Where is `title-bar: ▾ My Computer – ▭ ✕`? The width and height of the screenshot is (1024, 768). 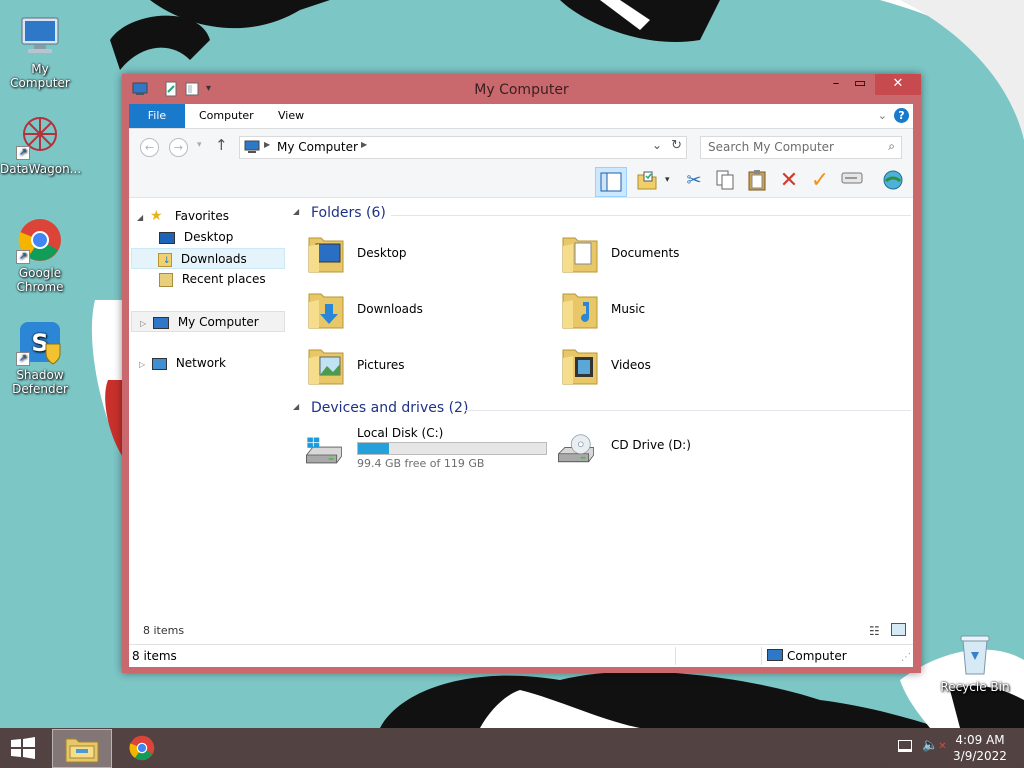 title-bar: ▾ My Computer – ▭ ✕ is located at coordinates (521, 89).